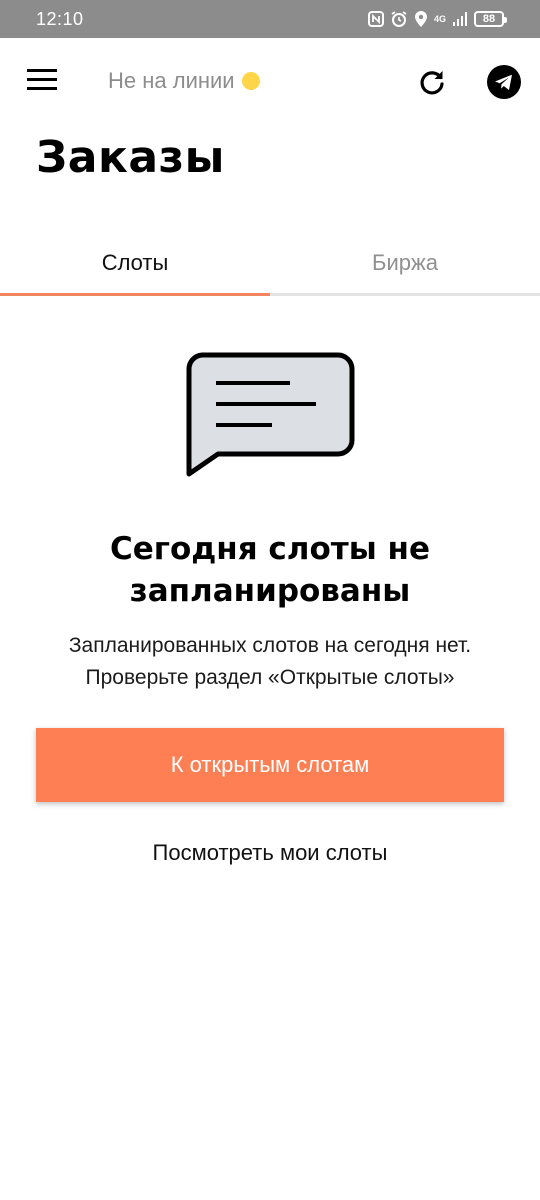  Describe the element at coordinates (135, 264) in the screenshot. I see `tab-slots: Слоты` at that location.